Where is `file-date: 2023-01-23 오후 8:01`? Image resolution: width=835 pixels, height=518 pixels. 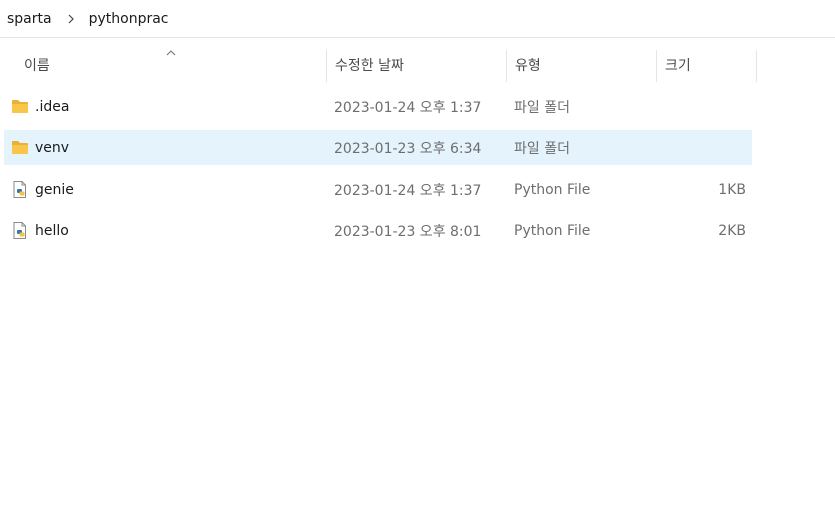 file-date: 2023-01-23 오후 8:01 is located at coordinates (408, 231).